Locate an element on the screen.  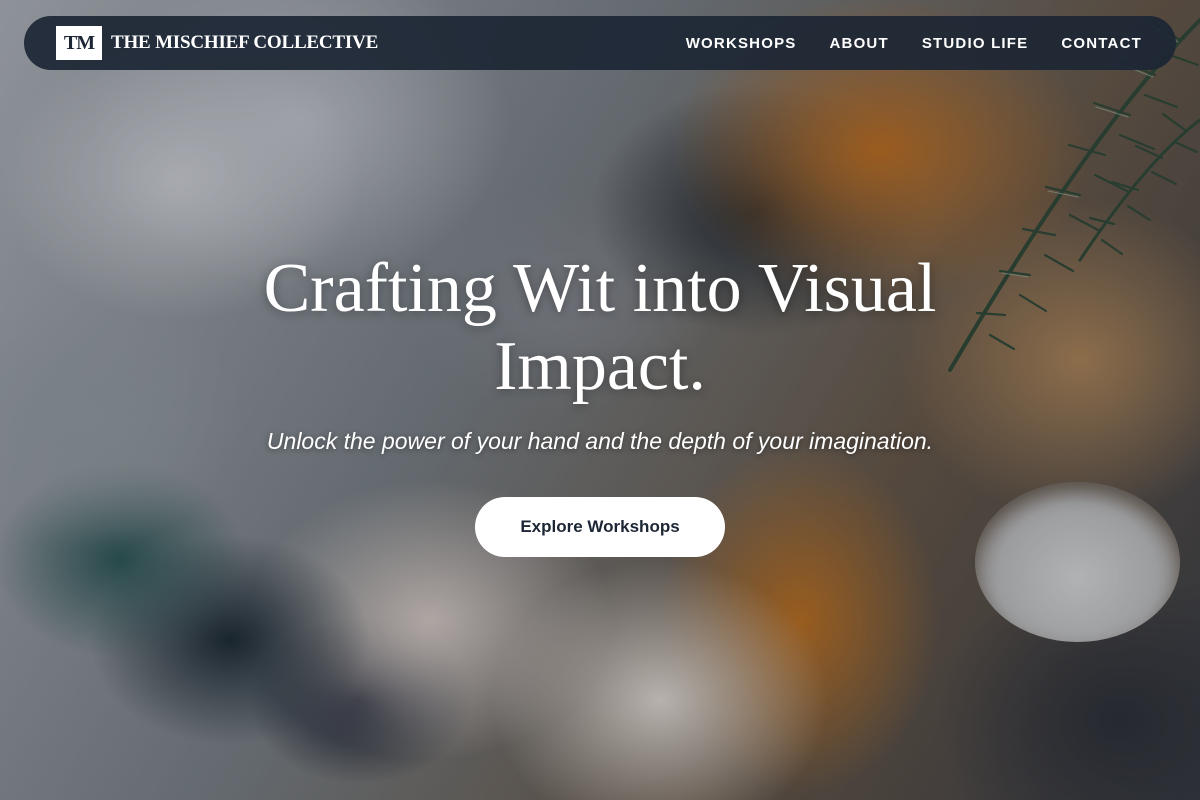
nav-link-studio-life: STUDIO LIFE is located at coordinates (975, 43).